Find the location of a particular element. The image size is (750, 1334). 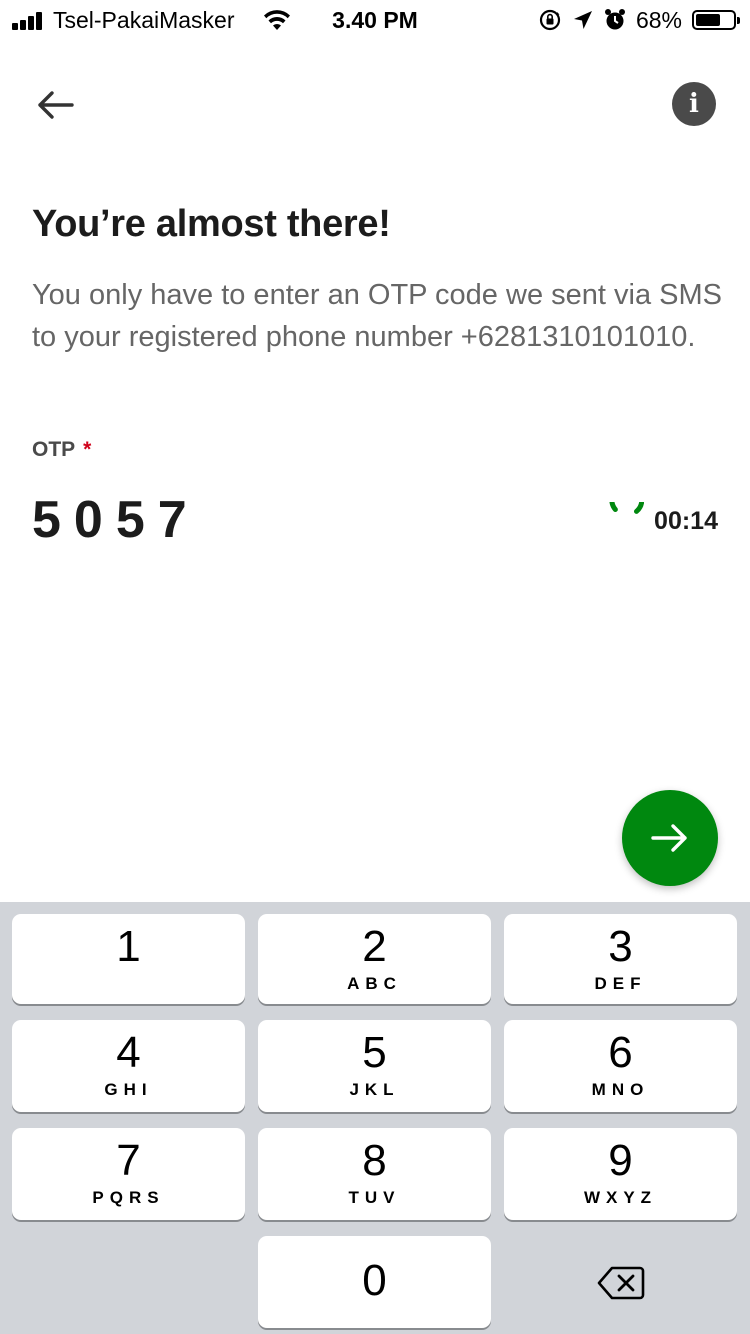

info-button: i is located at coordinates (694, 104).